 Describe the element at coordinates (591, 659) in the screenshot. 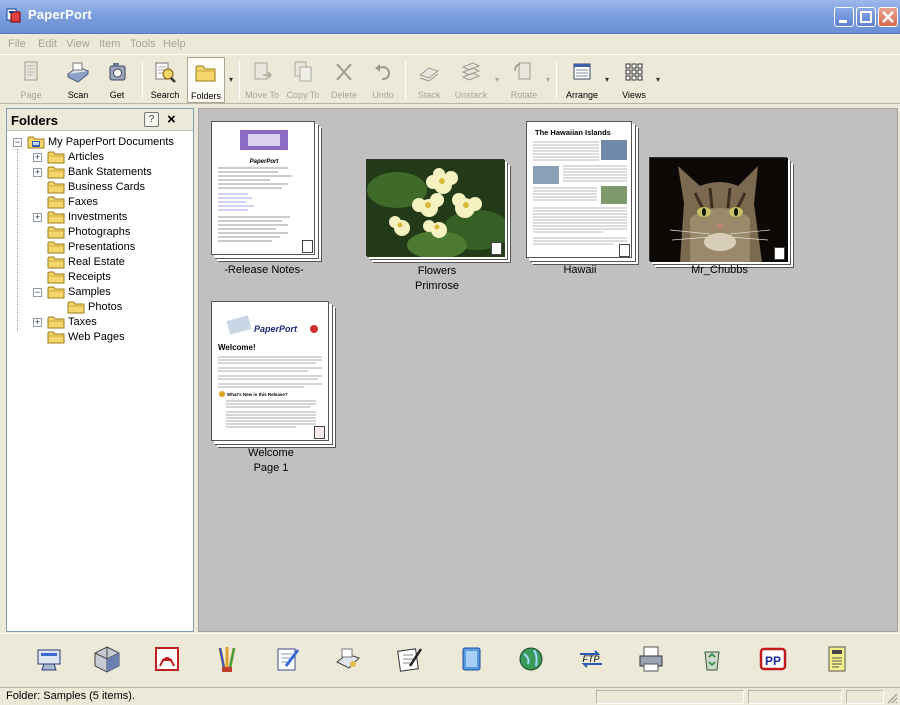

I see `ftp-app-icon: FTP` at that location.